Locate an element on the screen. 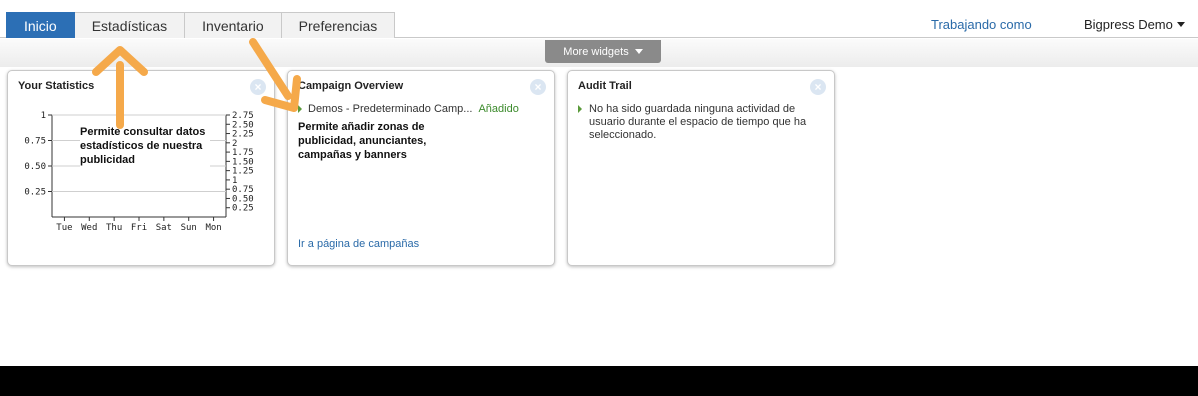  campaign-list-item: Demos - Predeterminado Camp... Añadido is located at coordinates (408, 109).